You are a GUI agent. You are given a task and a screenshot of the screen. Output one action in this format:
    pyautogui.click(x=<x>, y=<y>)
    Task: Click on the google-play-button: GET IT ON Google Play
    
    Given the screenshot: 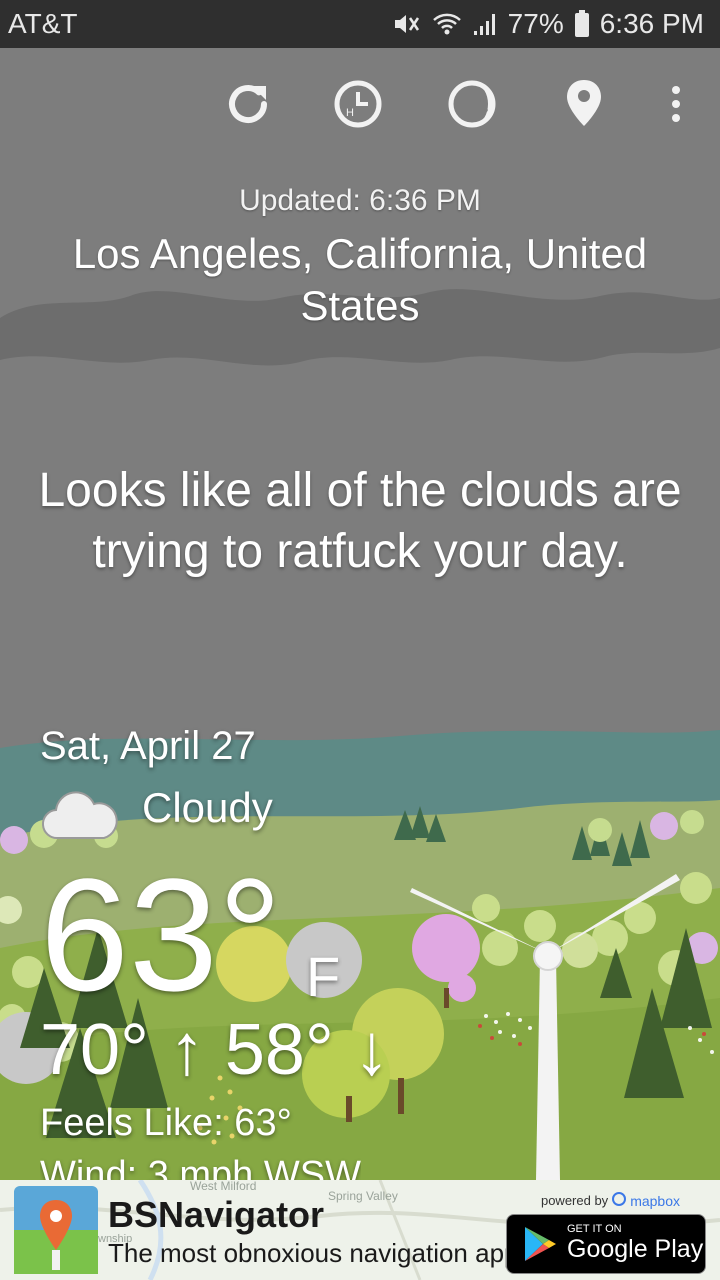 What is the action you would take?
    pyautogui.click(x=606, y=1244)
    